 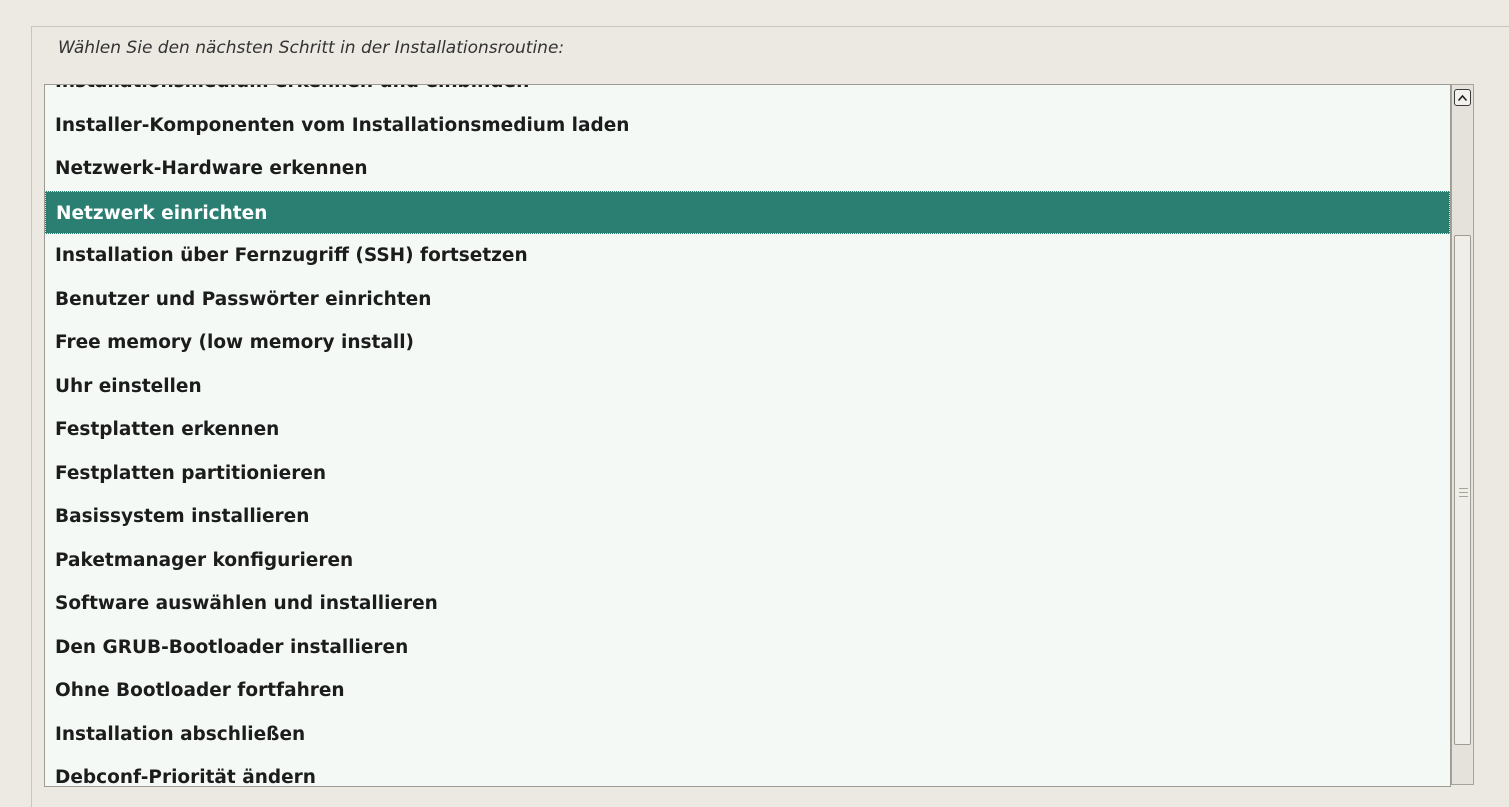 What do you see at coordinates (747, 343) in the screenshot?
I see `list-item: Free memory (low memory install)` at bounding box center [747, 343].